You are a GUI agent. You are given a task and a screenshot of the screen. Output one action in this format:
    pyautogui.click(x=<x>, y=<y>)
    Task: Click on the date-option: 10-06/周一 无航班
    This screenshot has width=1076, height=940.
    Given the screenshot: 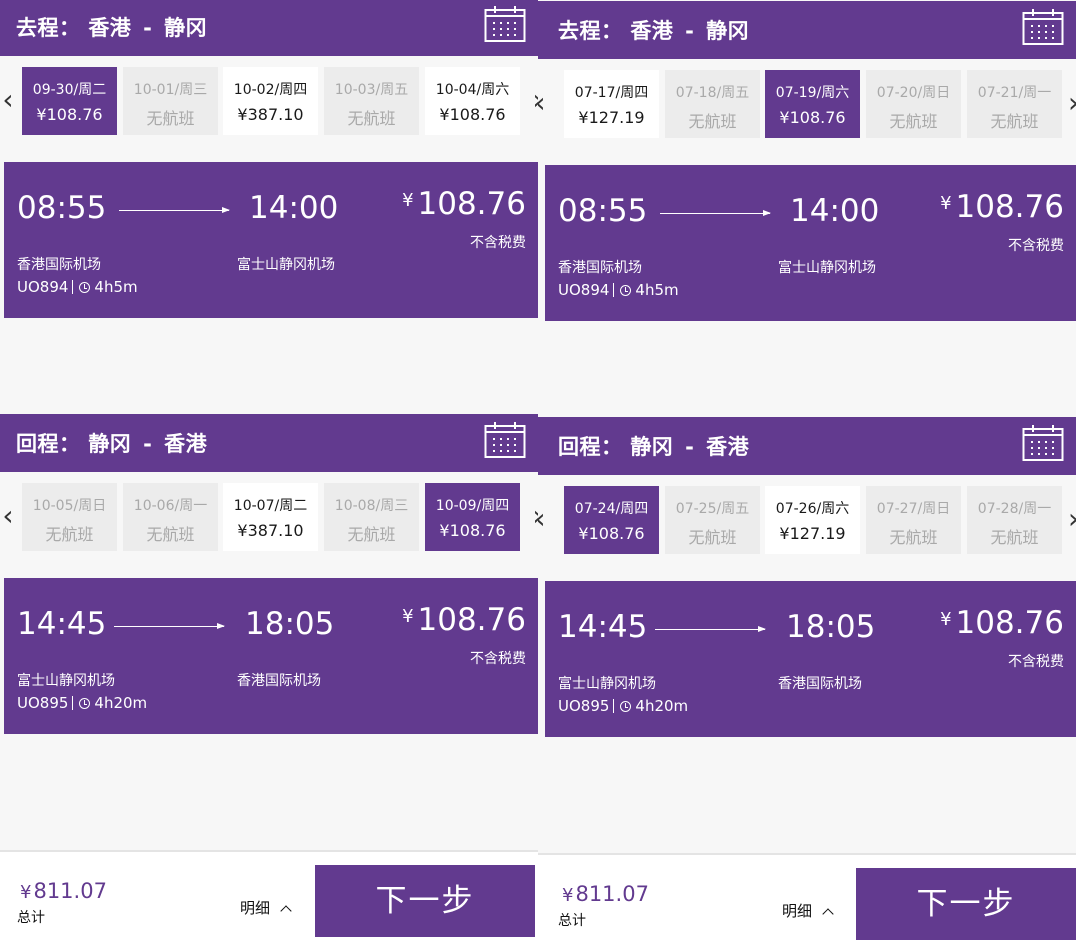 What is the action you would take?
    pyautogui.click(x=170, y=517)
    